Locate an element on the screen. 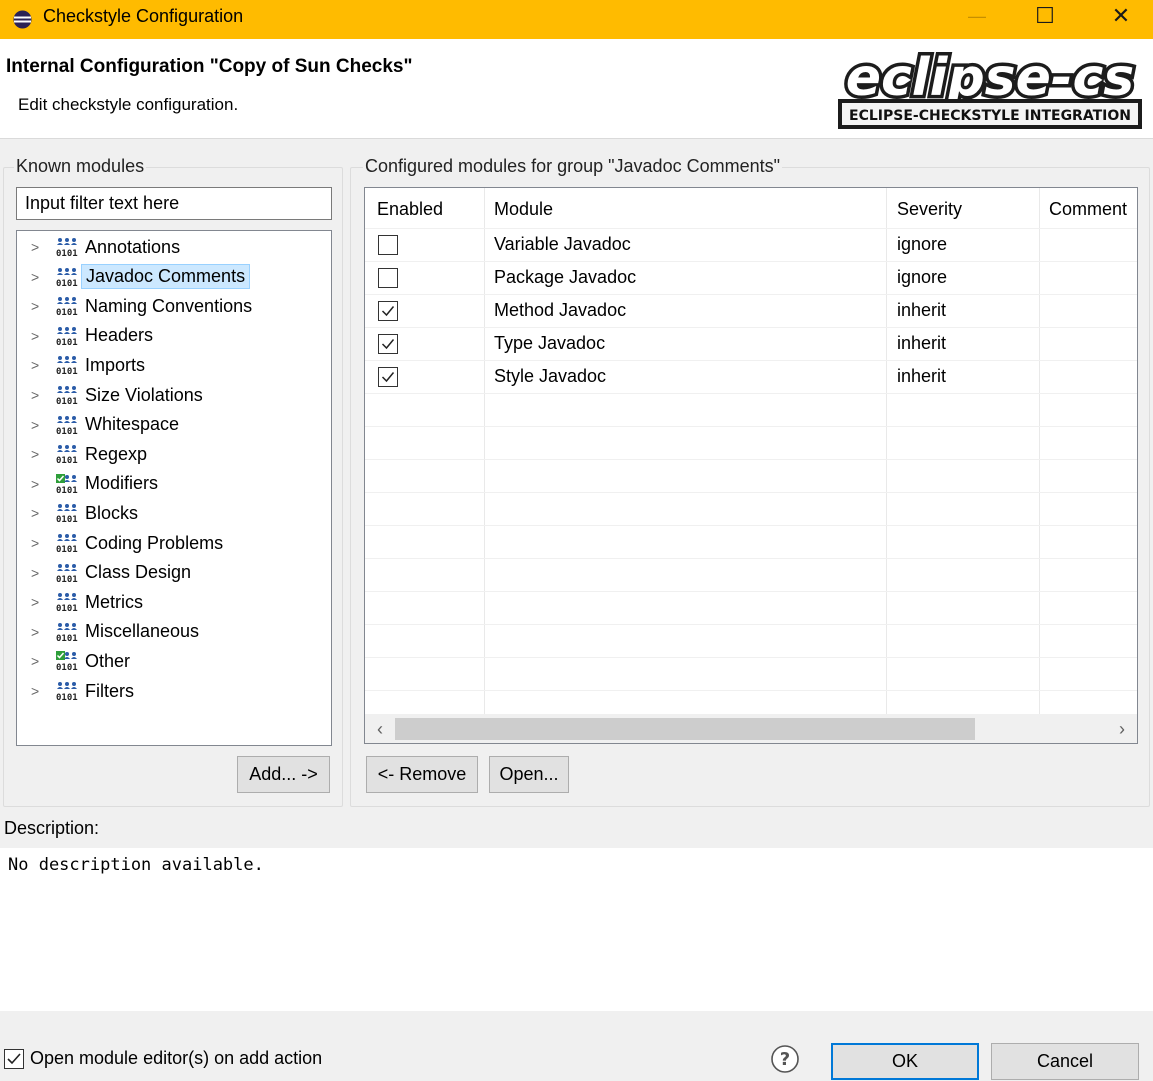 This screenshot has height=1081, width=1153. help-glyph: ? is located at coordinates (785, 1059).